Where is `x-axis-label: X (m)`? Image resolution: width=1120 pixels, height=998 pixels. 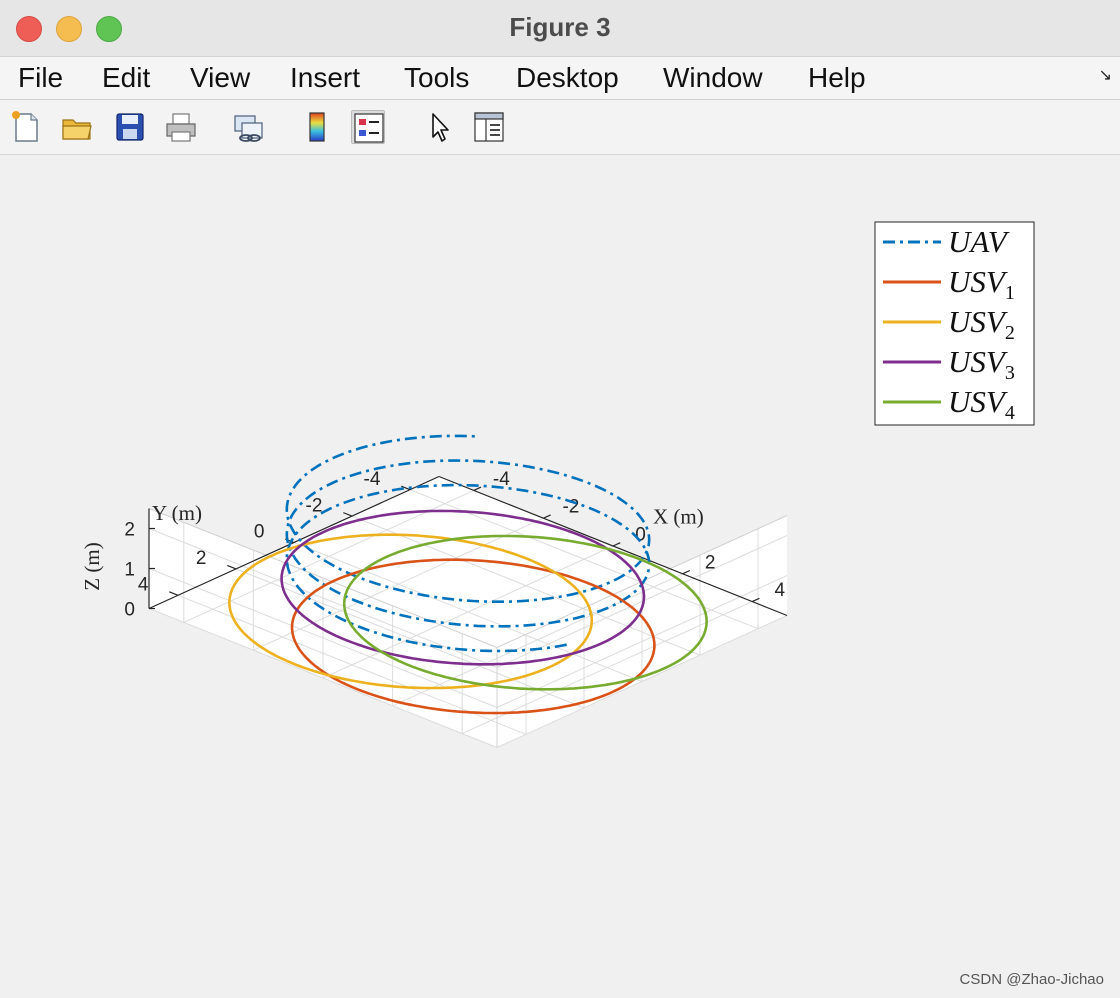
x-axis-label: X (m) is located at coordinates (678, 517).